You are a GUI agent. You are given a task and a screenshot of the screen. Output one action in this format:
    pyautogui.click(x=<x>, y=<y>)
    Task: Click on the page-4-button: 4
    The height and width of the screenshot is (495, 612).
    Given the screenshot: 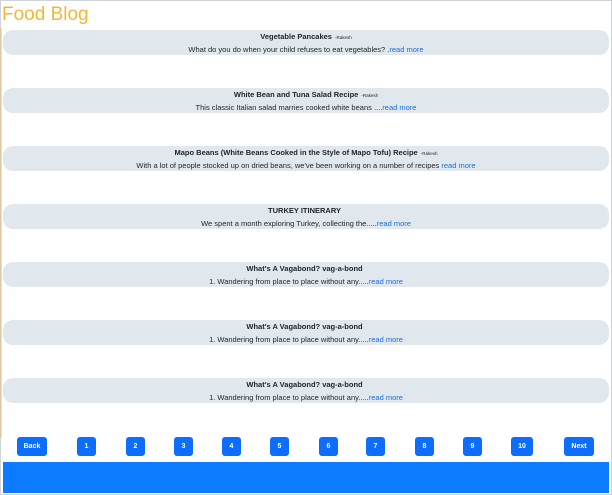 What is the action you would take?
    pyautogui.click(x=231, y=446)
    